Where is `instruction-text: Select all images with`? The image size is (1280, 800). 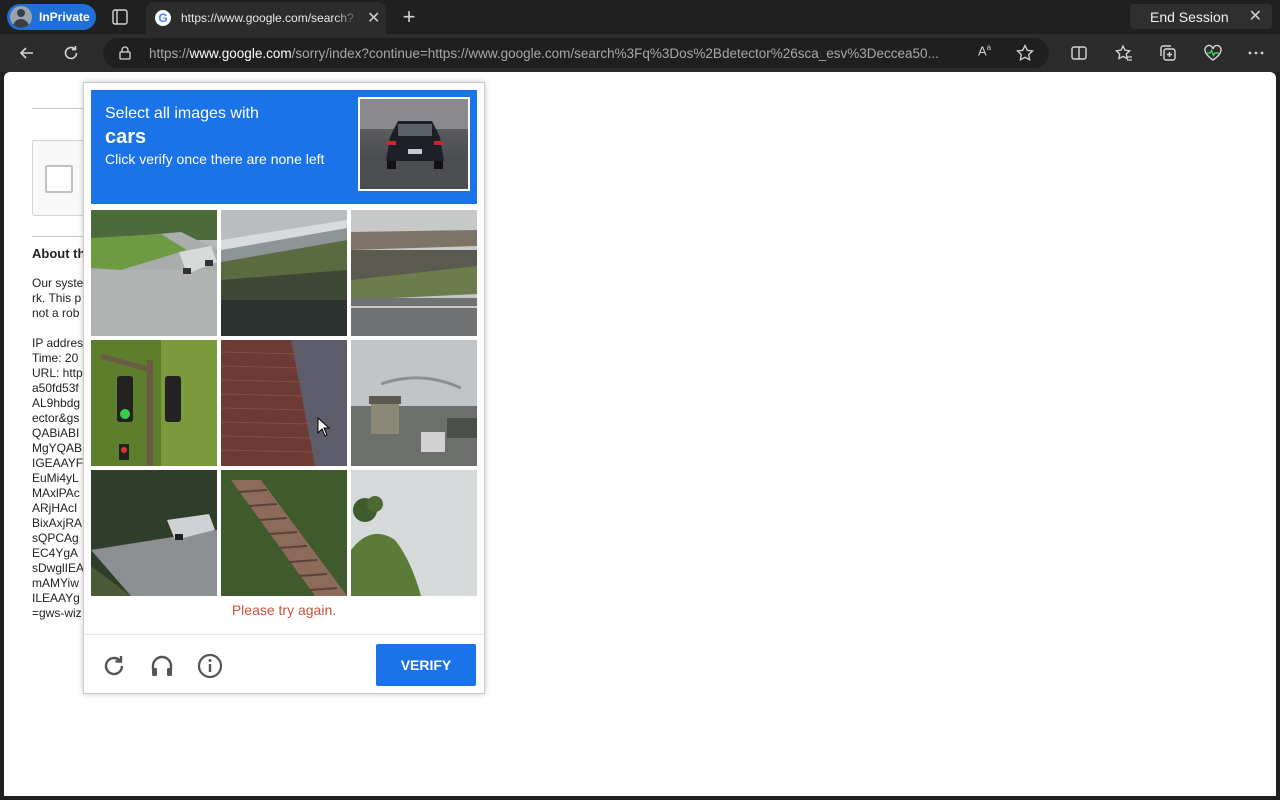 instruction-text: Select all images with is located at coordinates (182, 113).